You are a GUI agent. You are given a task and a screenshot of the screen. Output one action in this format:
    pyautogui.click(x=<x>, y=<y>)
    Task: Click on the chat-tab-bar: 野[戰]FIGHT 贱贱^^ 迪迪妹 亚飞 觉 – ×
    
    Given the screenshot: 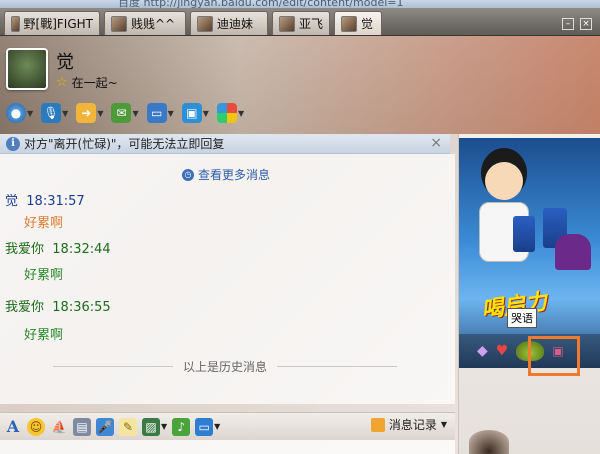 What is the action you would take?
    pyautogui.click(x=300, y=22)
    